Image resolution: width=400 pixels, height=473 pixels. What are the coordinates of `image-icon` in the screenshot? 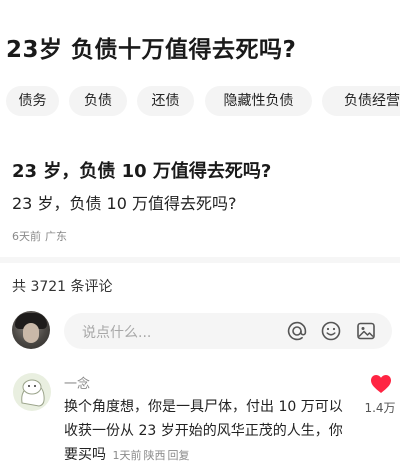 It's located at (366, 331).